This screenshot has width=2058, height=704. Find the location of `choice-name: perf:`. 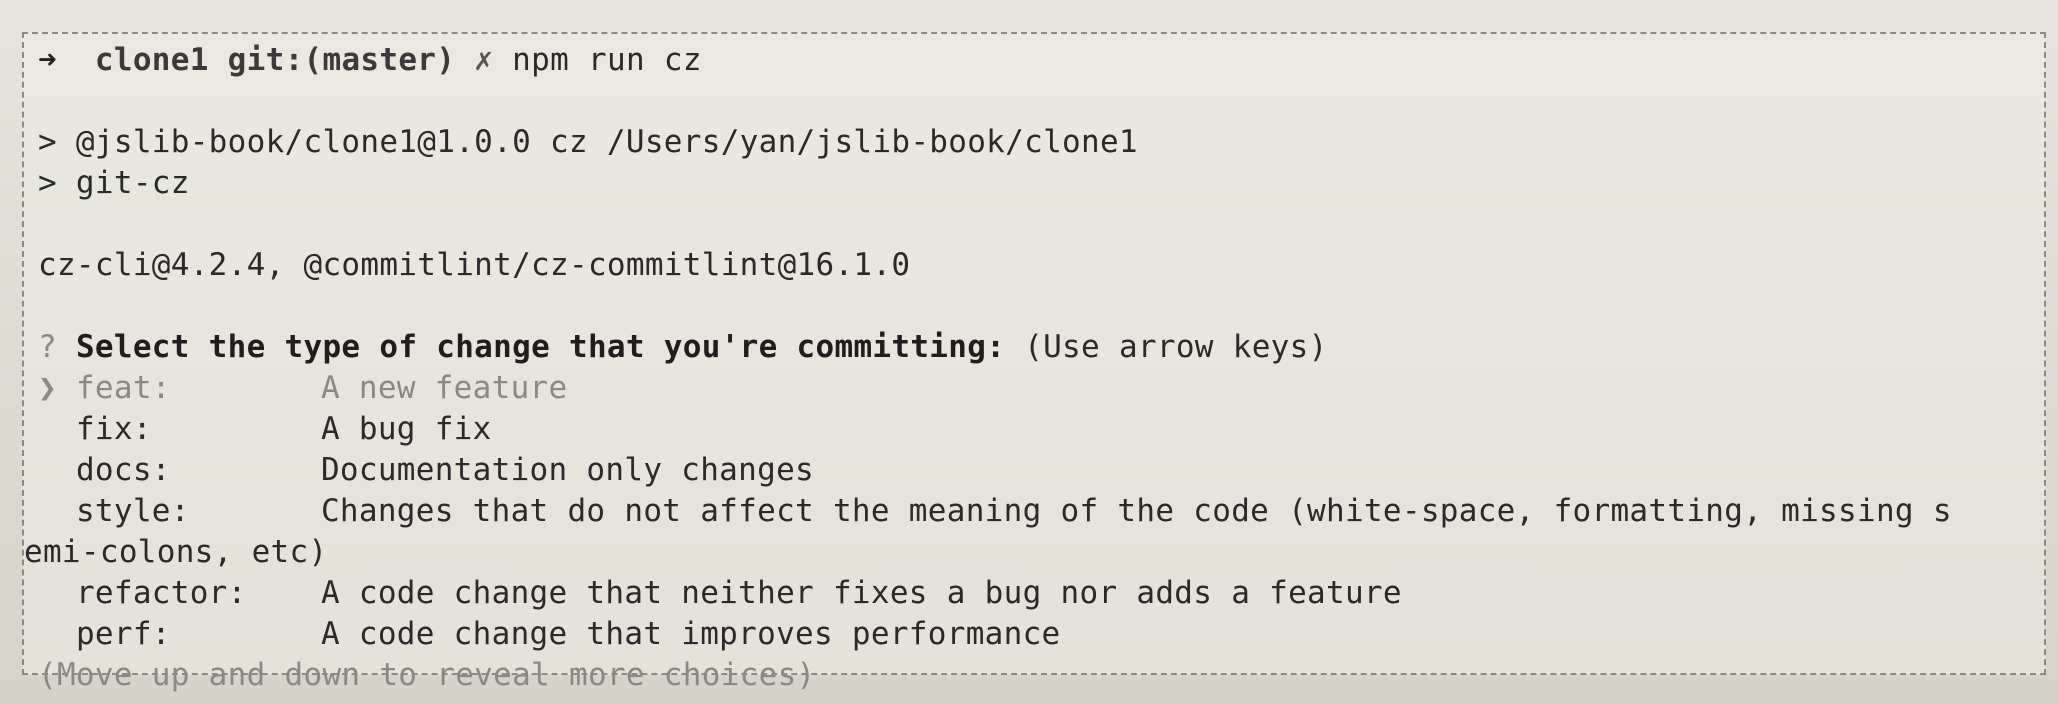

choice-name: perf: is located at coordinates (123, 634).